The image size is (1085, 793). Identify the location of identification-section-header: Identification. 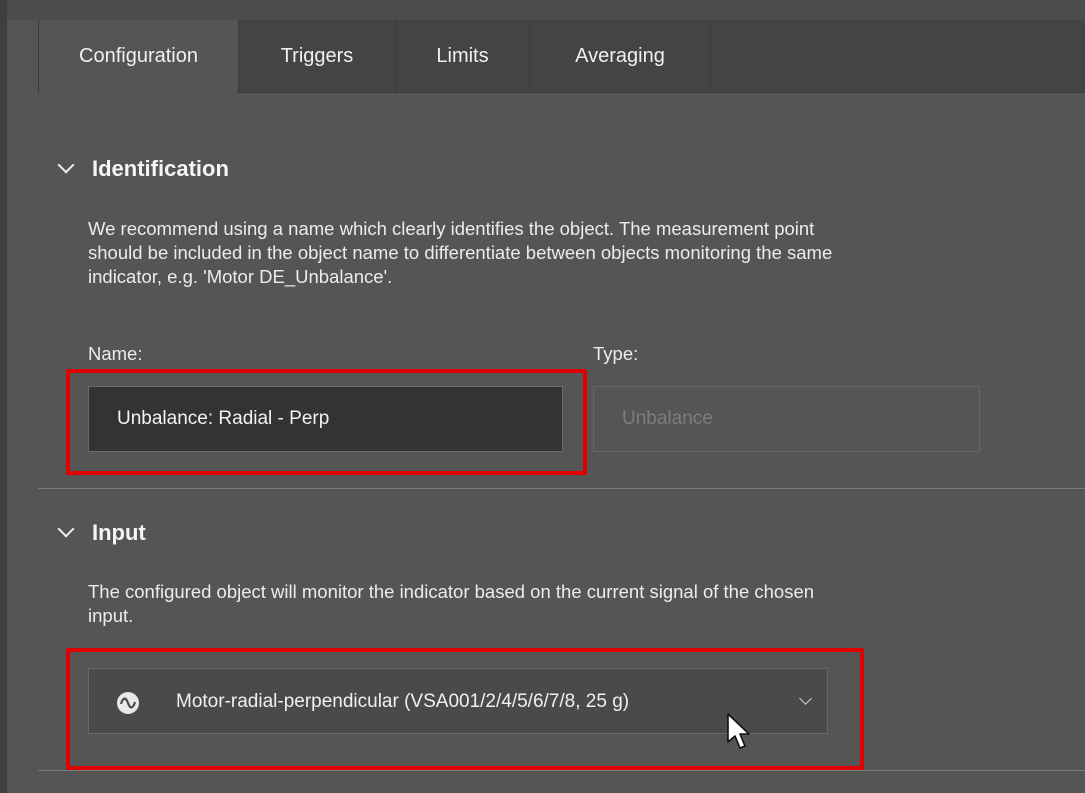
(143, 169).